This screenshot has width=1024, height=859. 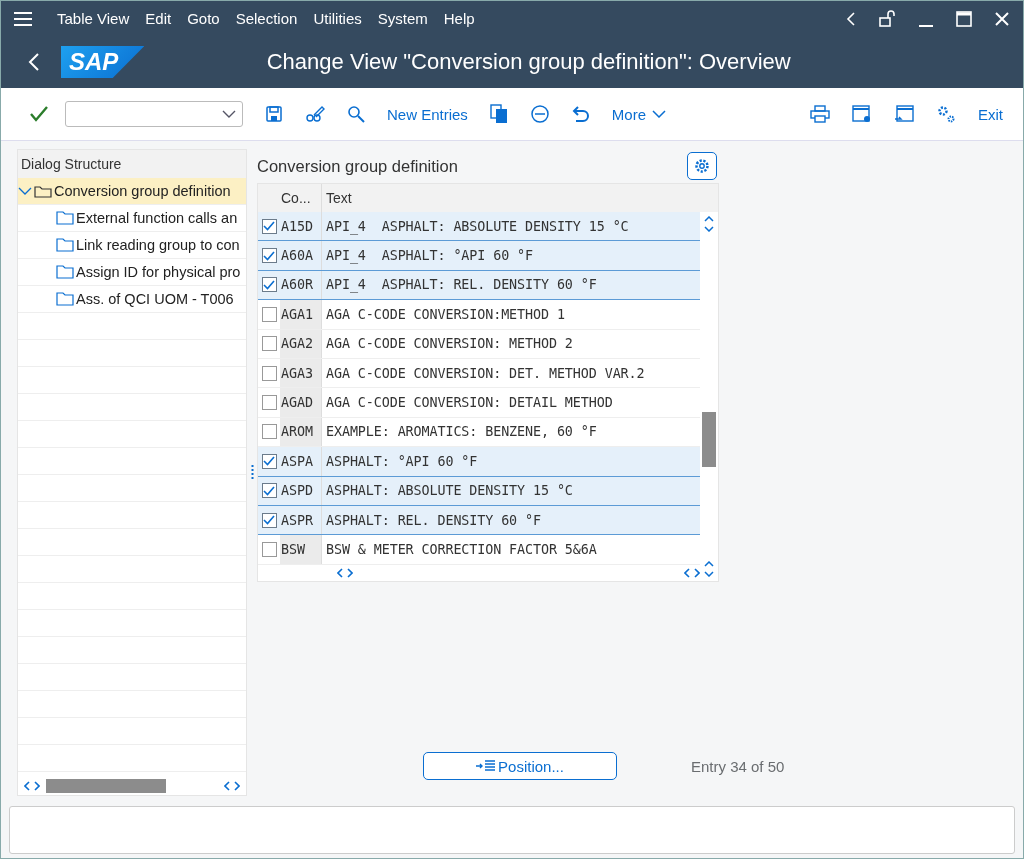 I want to click on table-title: Conversion group definition, so click(x=357, y=166).